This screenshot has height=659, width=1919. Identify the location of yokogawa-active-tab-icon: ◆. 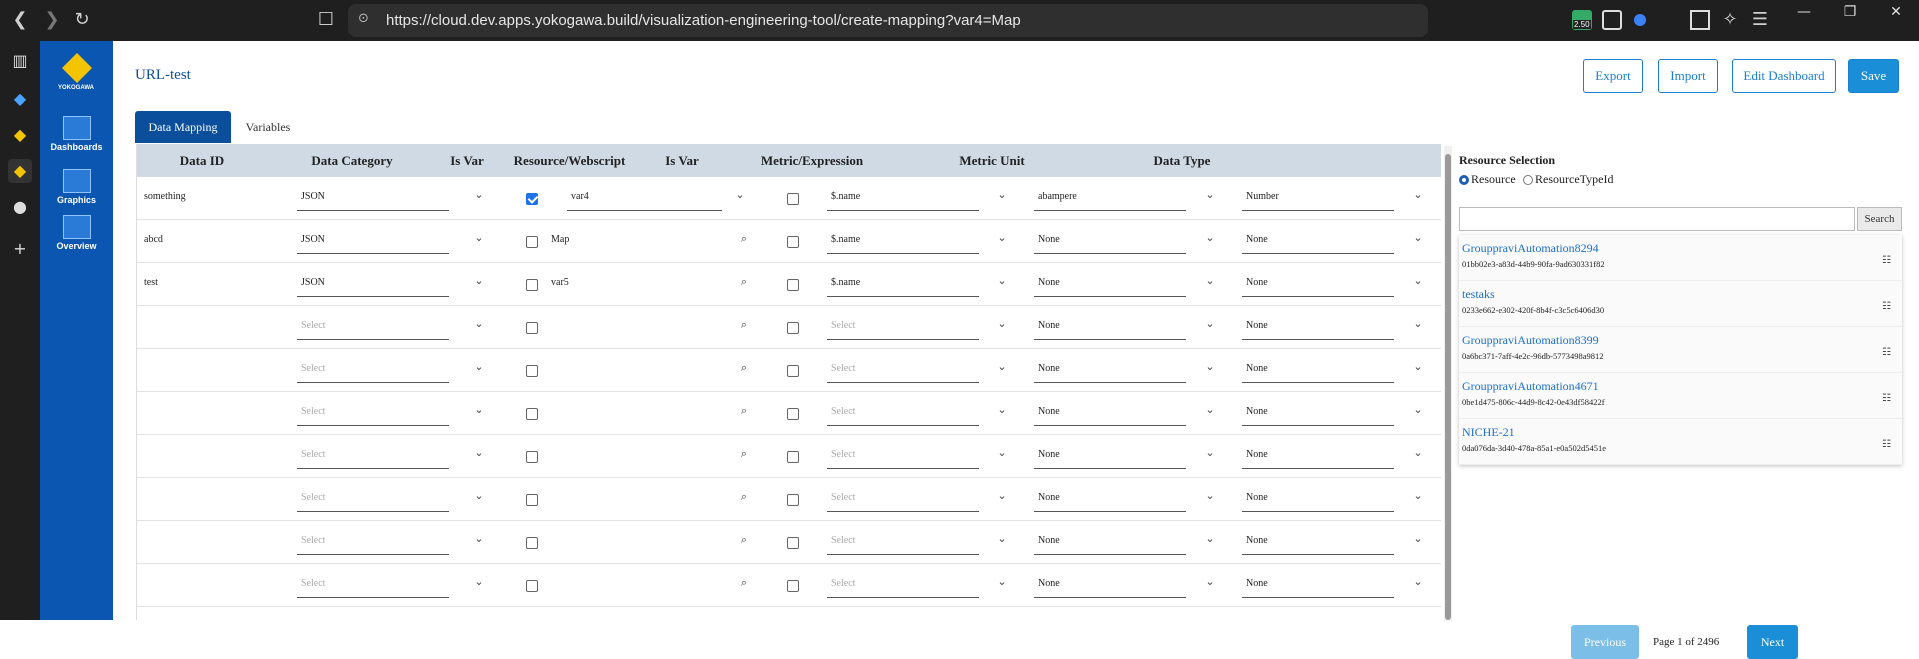
(20, 171).